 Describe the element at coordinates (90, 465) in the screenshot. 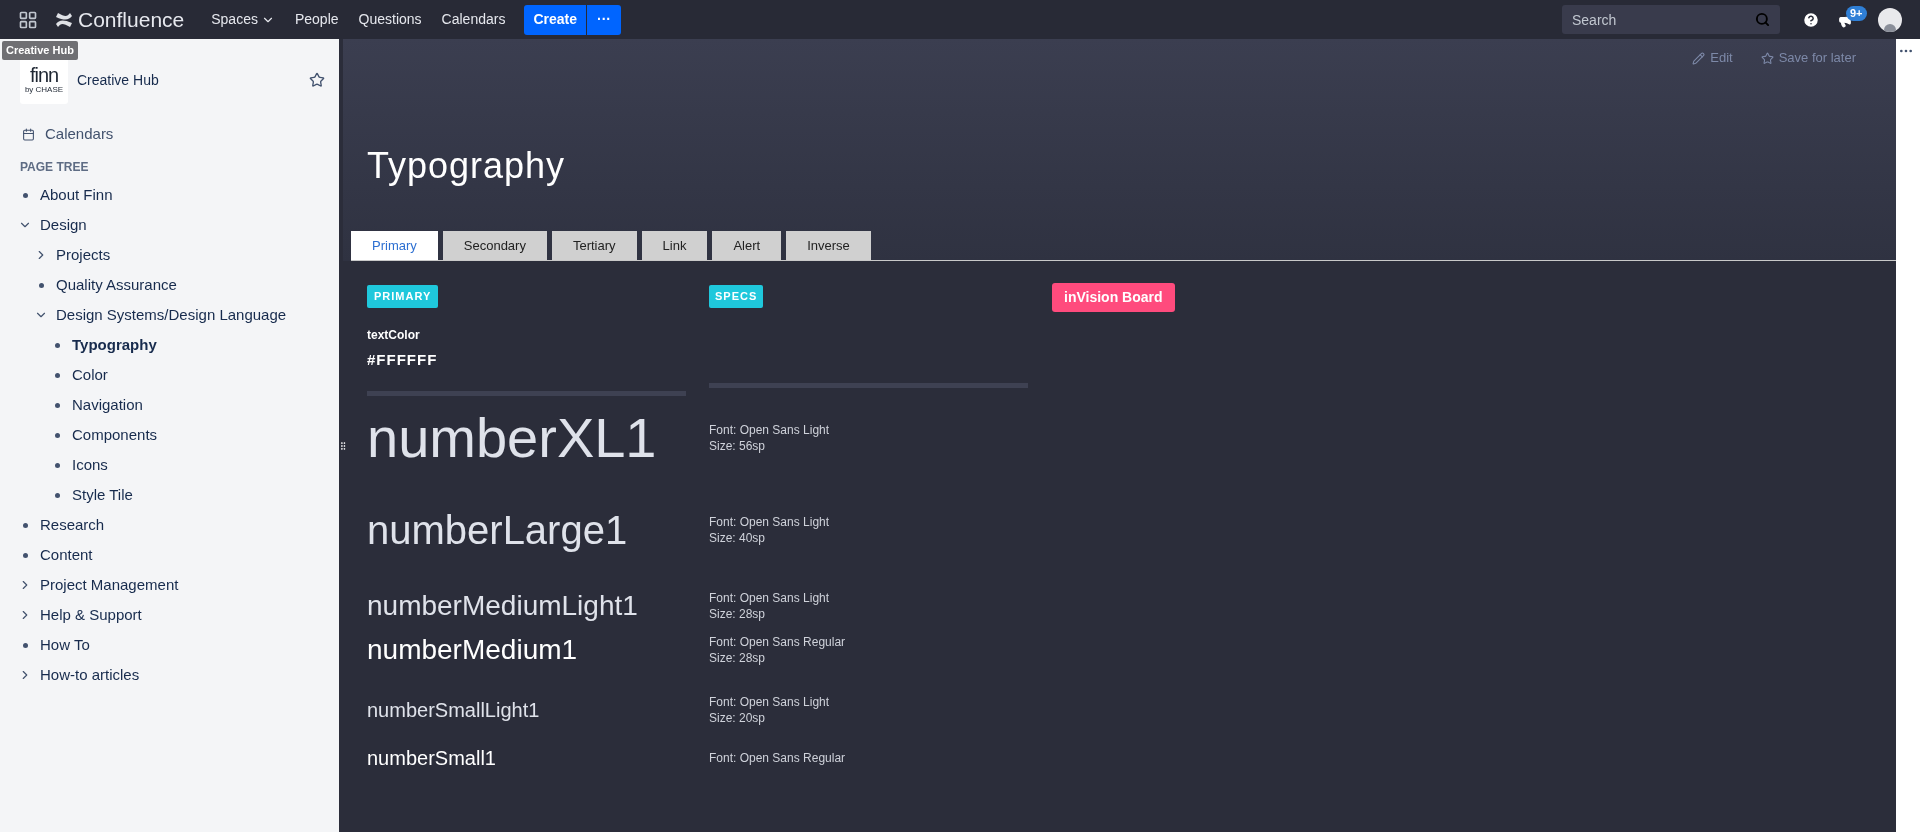

I see `page-tree-item: Icons` at that location.